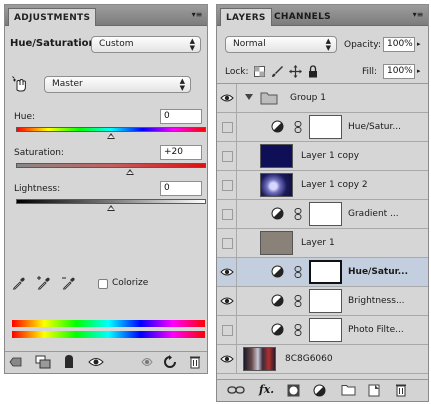 This screenshot has width=431, height=404. What do you see at coordinates (117, 84) in the screenshot?
I see `channel-dropdown: Master ▲ ▼` at bounding box center [117, 84].